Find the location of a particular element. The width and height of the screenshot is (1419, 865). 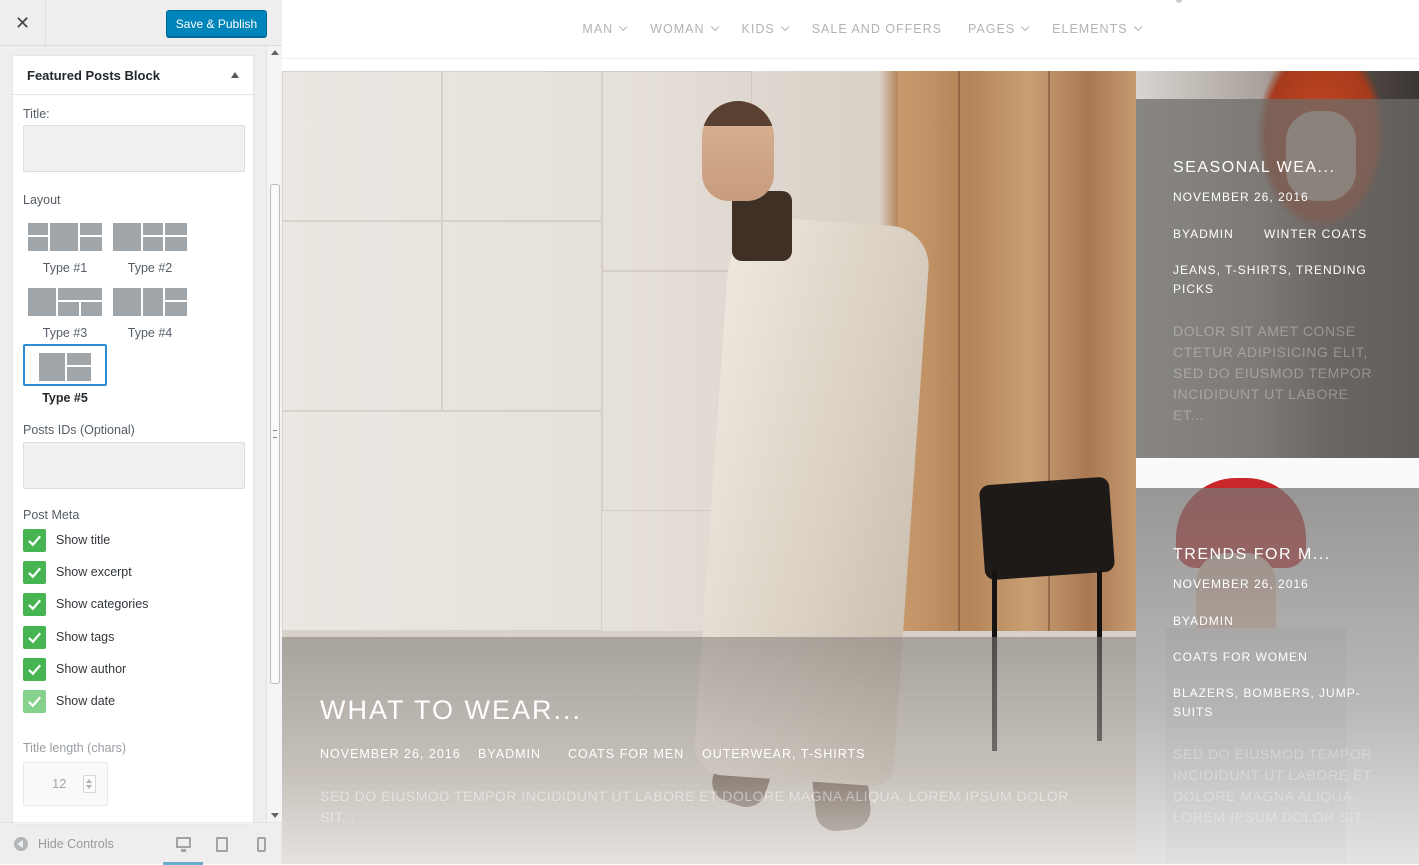

layout-option-type-1: Type #1 is located at coordinates (65, 249).